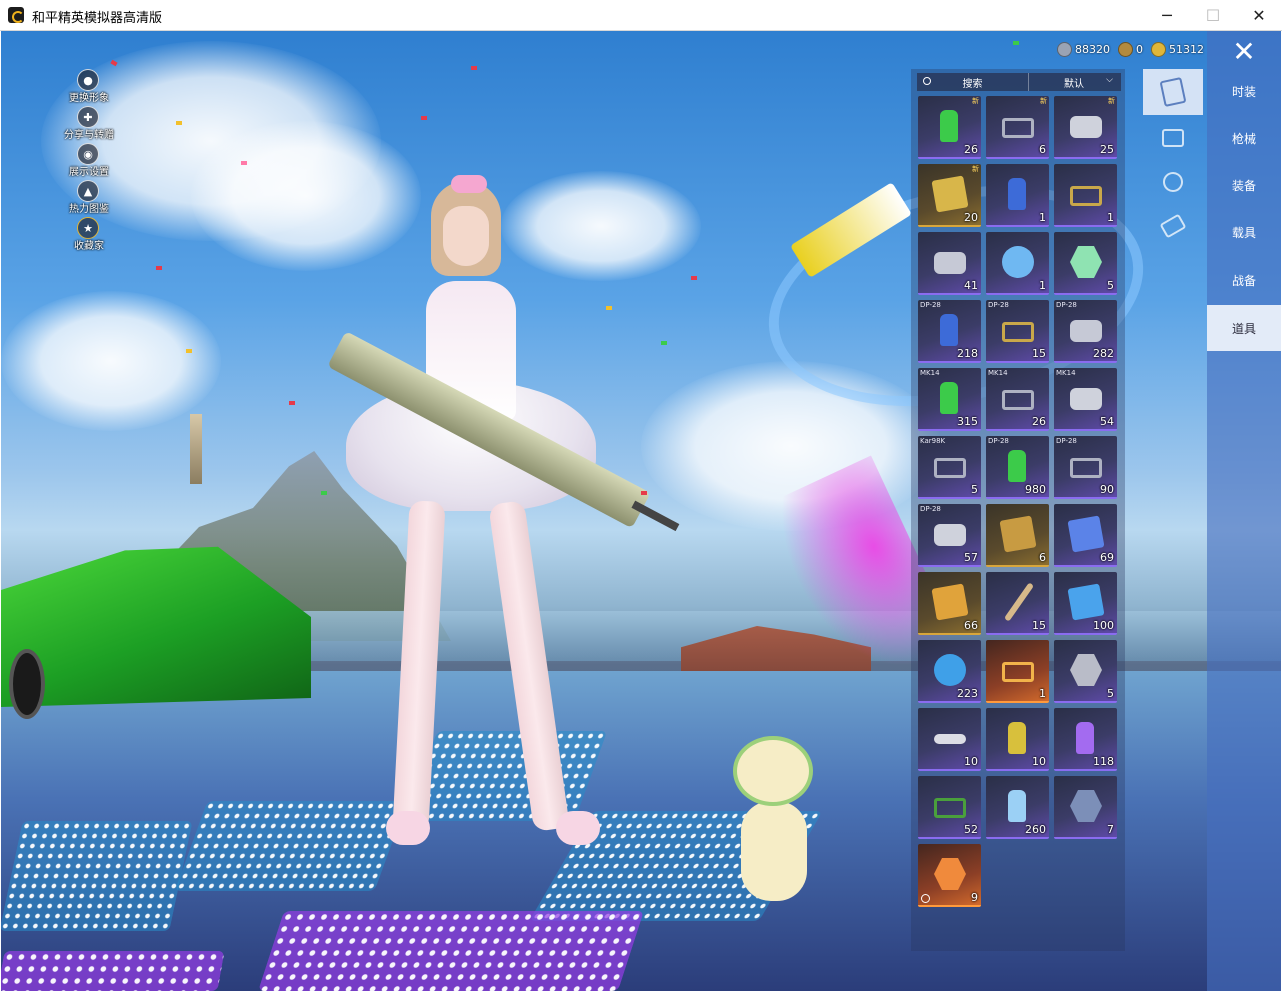  Describe the element at coordinates (1158, 49) in the screenshot. I see `currency-gold-icon` at that location.